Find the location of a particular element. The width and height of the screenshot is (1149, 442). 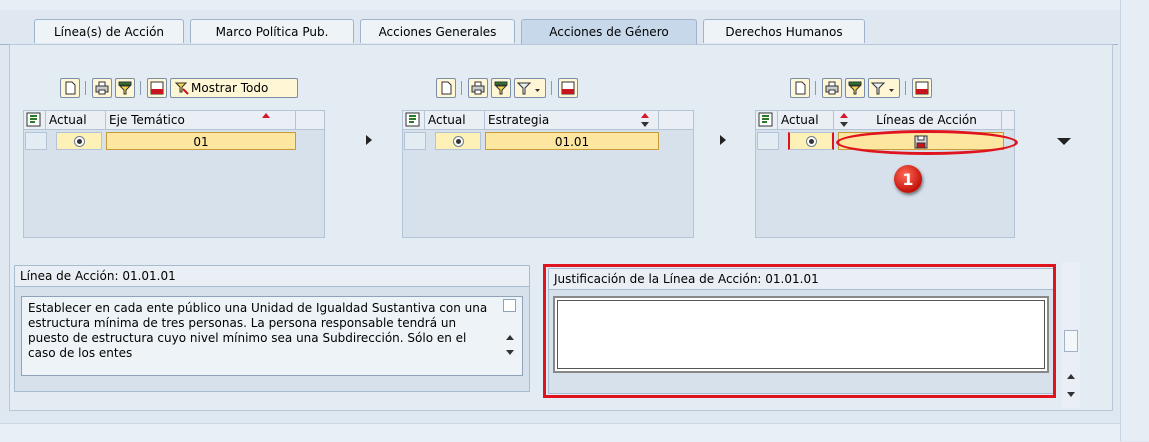

table-header: Actual Líneas de Acción is located at coordinates (885, 120).